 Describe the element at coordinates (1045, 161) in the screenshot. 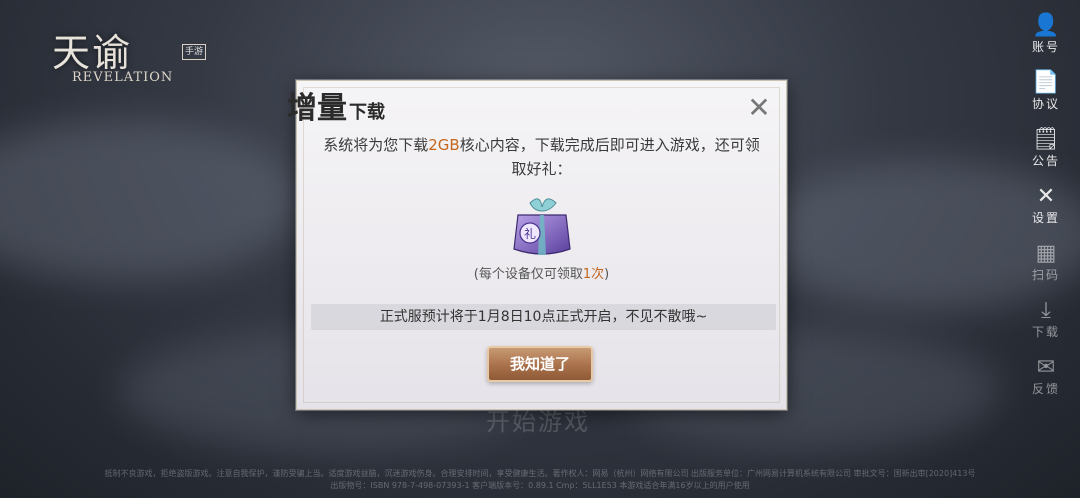

I see `nav-label: 公告` at that location.